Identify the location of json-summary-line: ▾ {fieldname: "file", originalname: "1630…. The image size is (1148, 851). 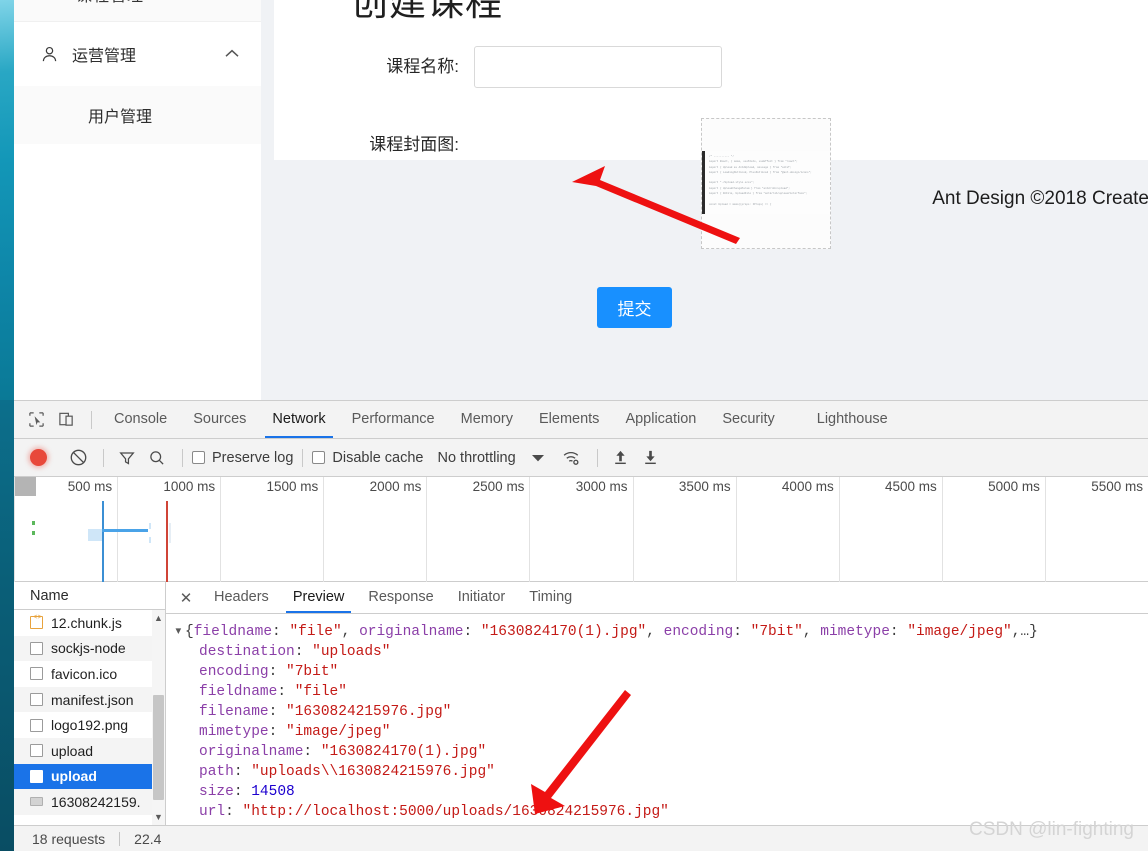
(661, 632).